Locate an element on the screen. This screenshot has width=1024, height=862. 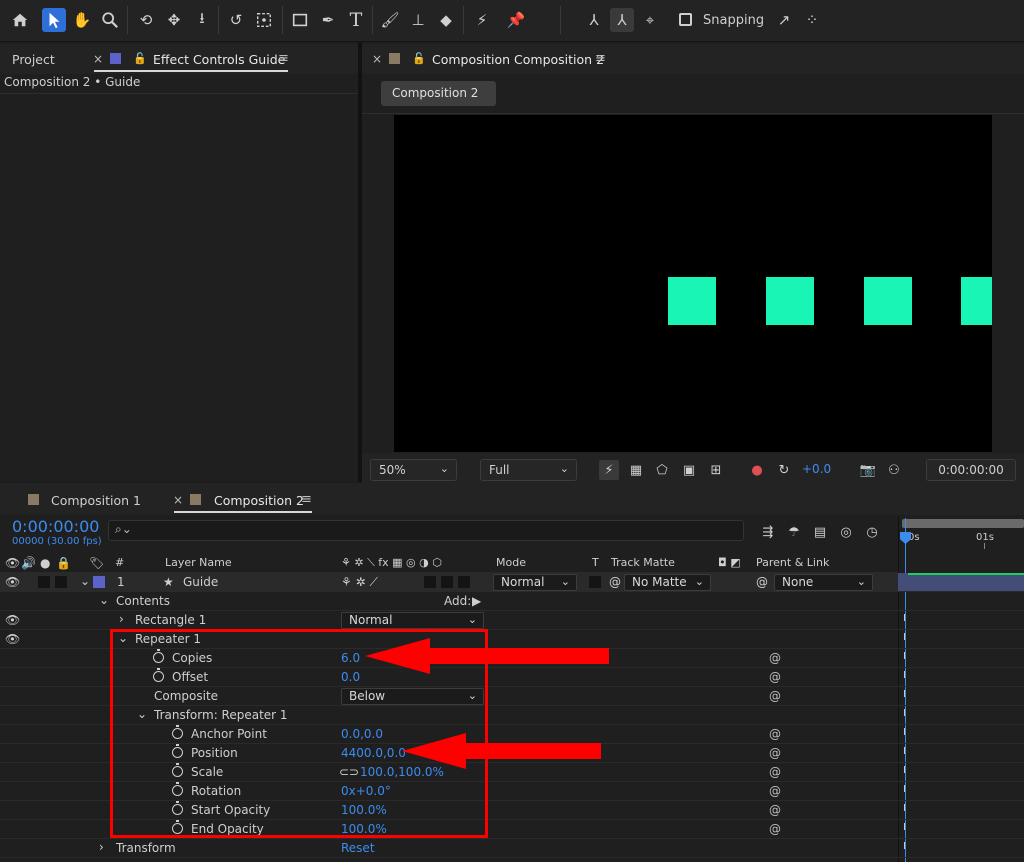
brush-tool-icon: 🖌 is located at coordinates (390, 20).